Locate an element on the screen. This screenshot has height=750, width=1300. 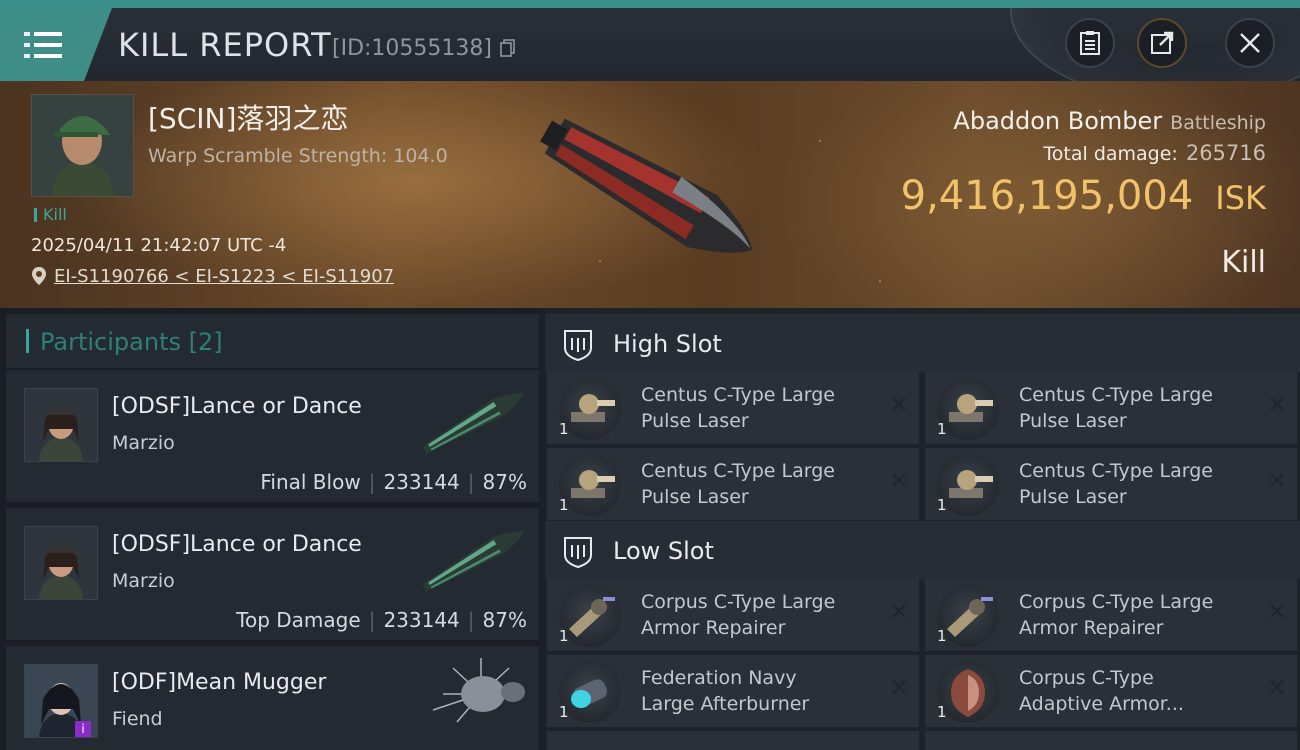
isk-unit: ISK is located at coordinates (1240, 198).